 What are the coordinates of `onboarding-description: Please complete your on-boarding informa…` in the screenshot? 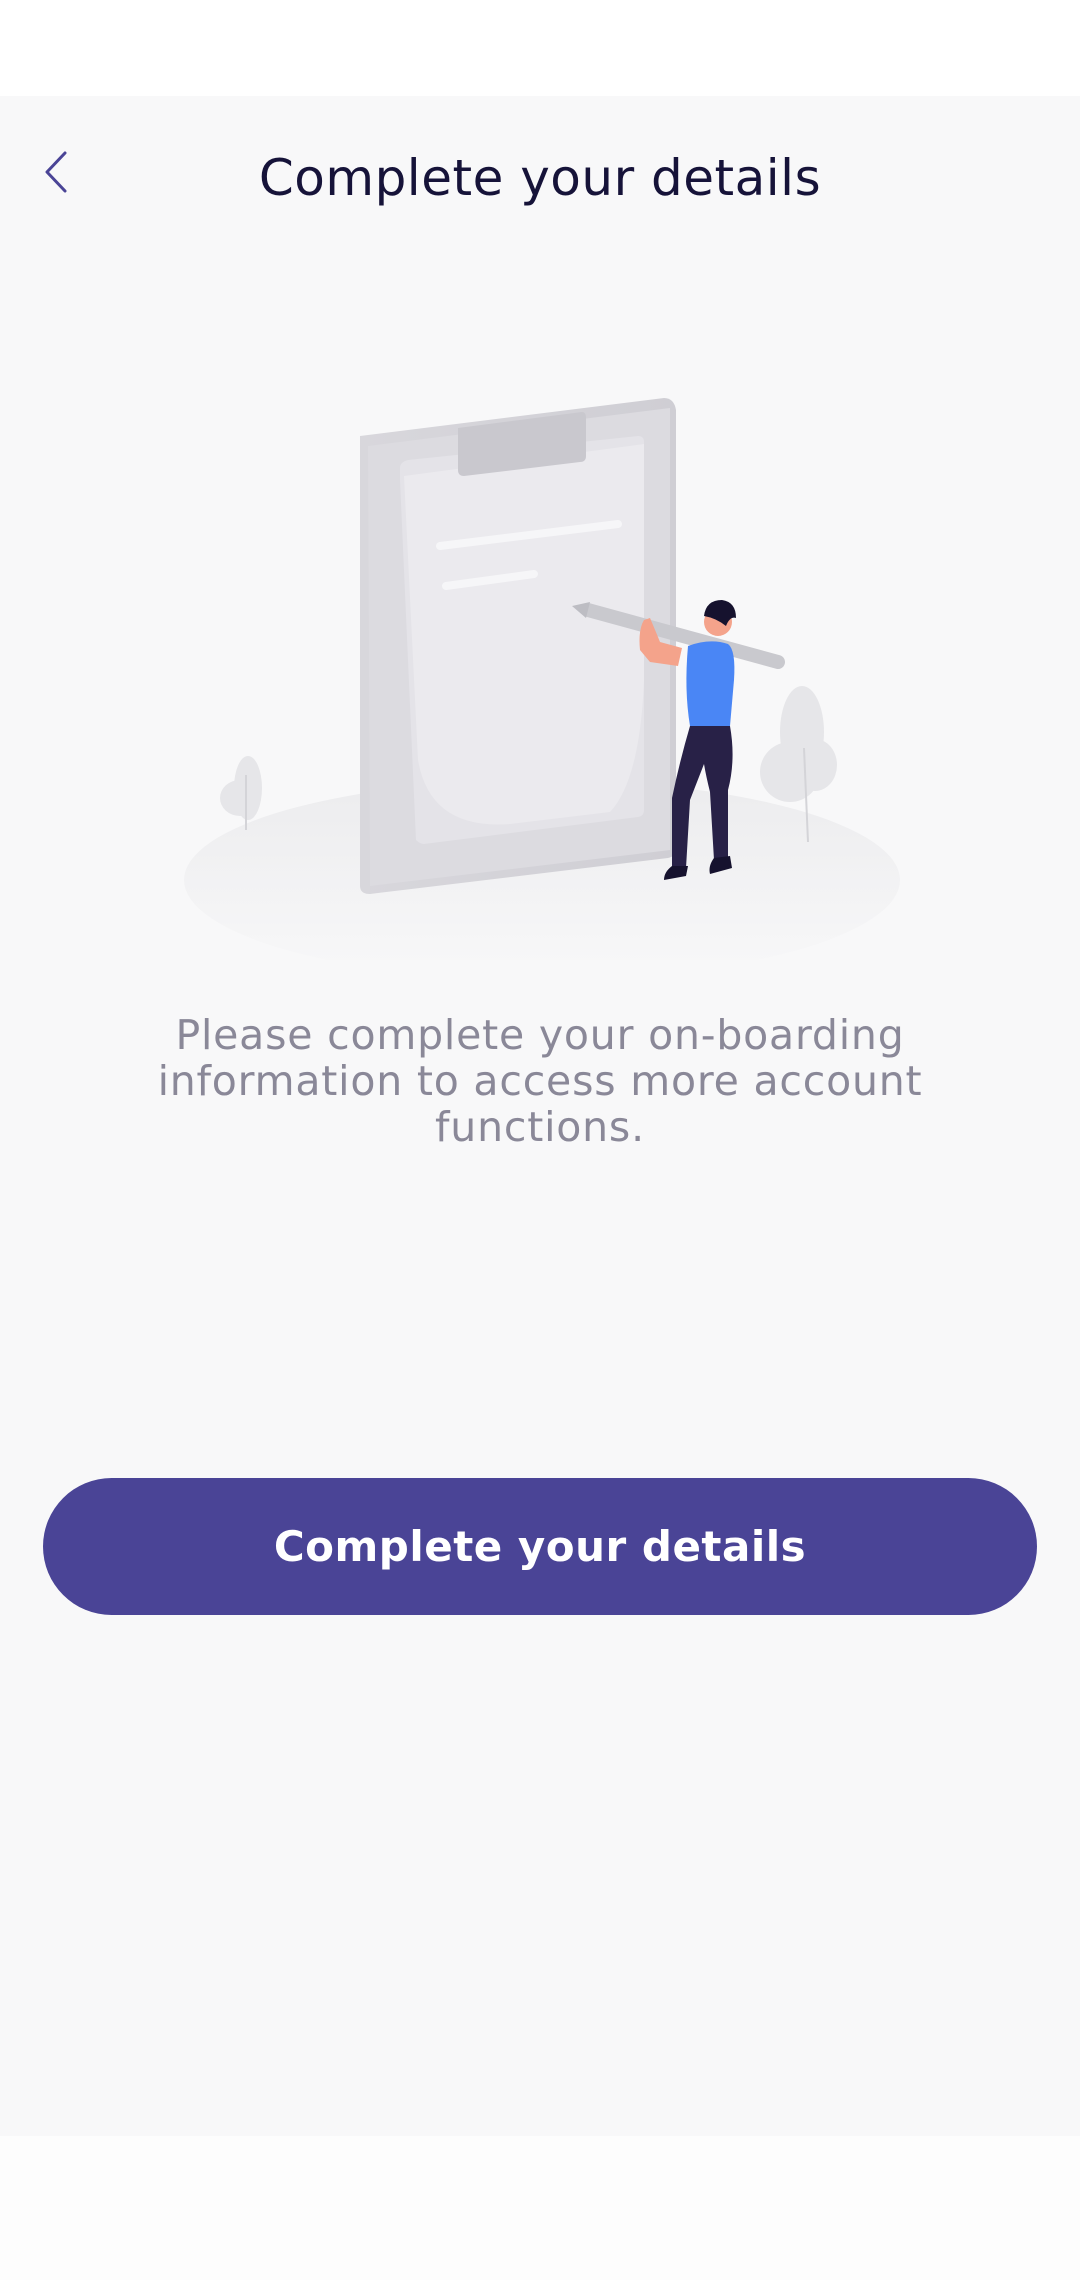 It's located at (540, 1081).